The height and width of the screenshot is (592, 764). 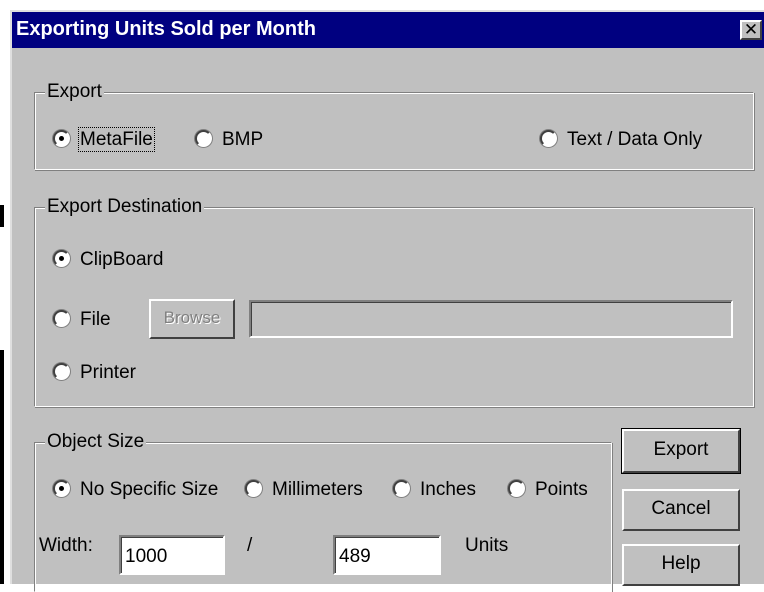 I want to click on close-button: ✕, so click(x=751, y=30).